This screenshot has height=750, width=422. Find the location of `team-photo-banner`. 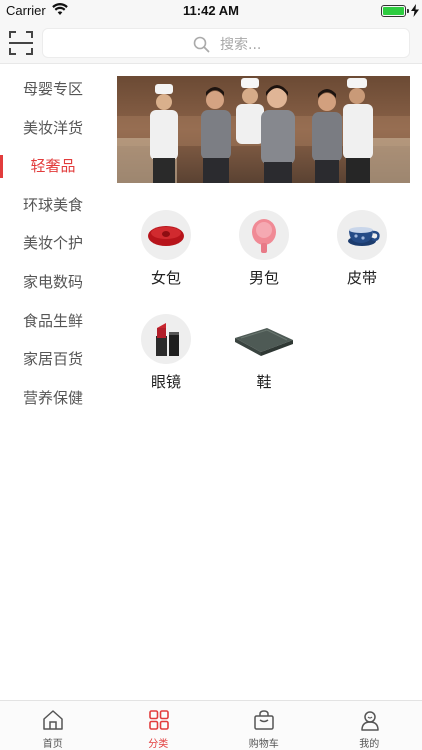

team-photo-banner is located at coordinates (263, 129).